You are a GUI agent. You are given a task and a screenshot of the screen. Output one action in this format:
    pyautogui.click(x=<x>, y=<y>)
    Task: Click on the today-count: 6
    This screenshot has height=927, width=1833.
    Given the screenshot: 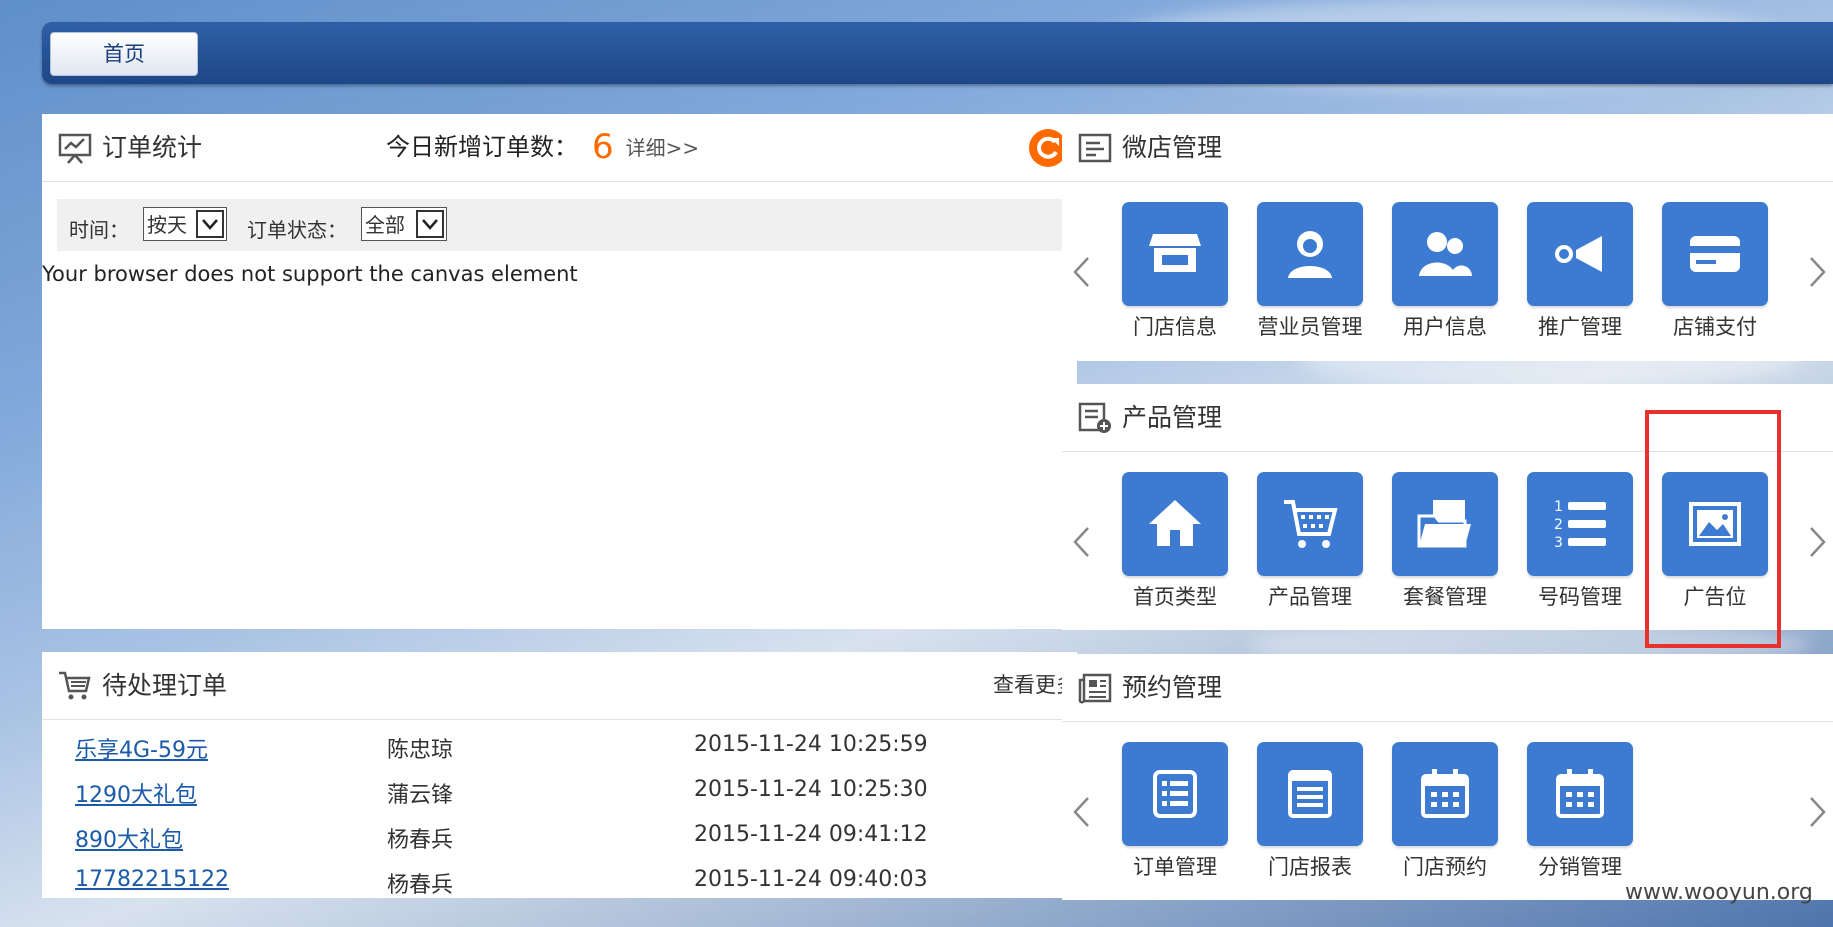 What is the action you would take?
    pyautogui.click(x=603, y=147)
    